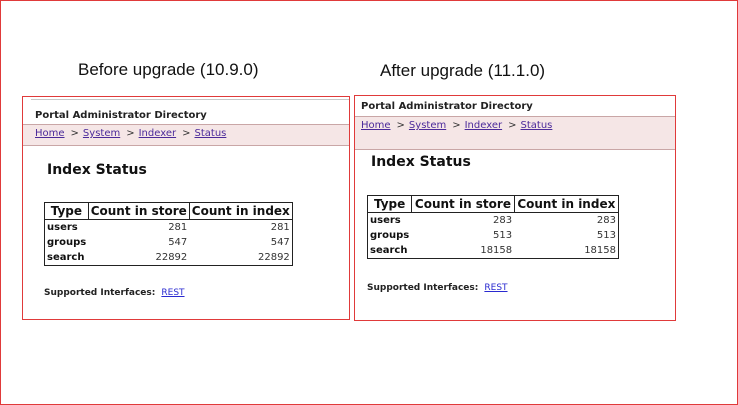  What do you see at coordinates (158, 133) in the screenshot?
I see `before-crumb-indexer: Indexer` at bounding box center [158, 133].